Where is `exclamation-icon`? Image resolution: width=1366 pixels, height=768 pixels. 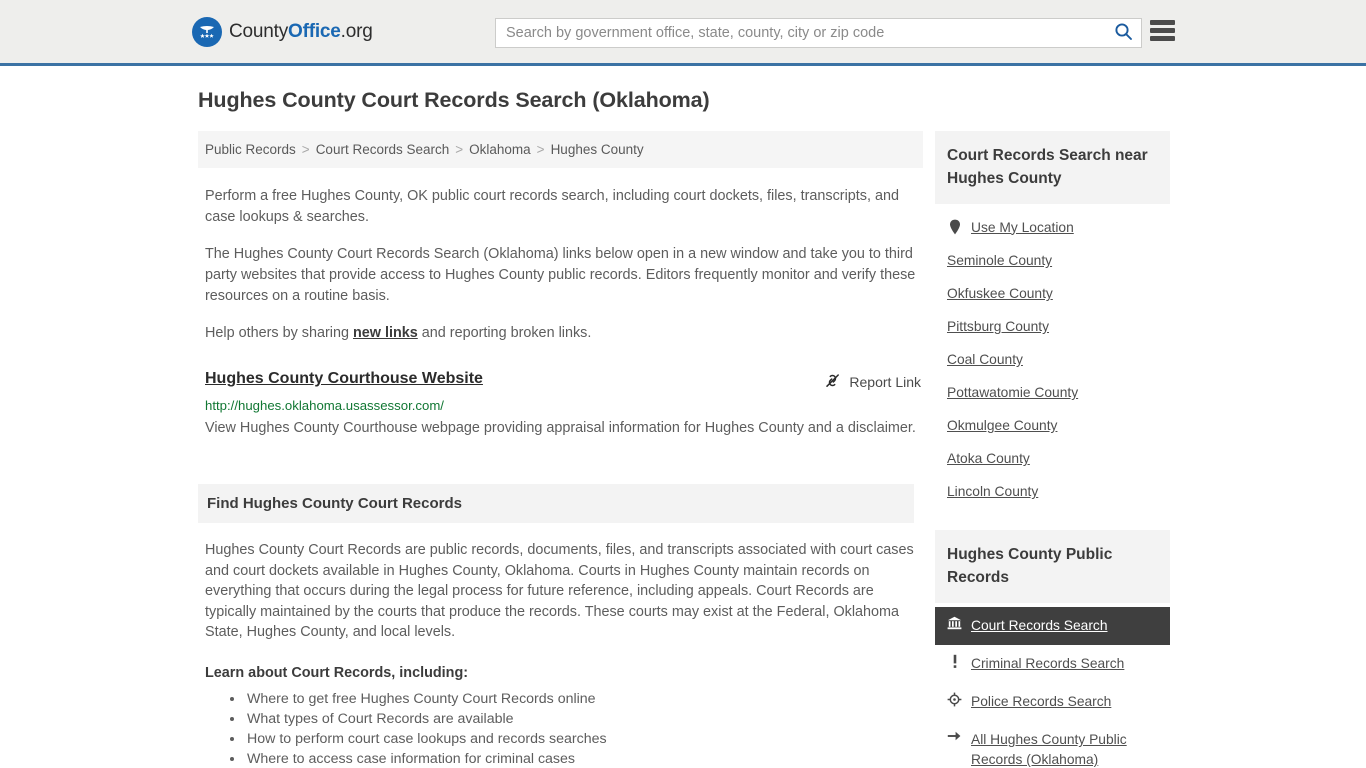 exclamation-icon is located at coordinates (954, 661).